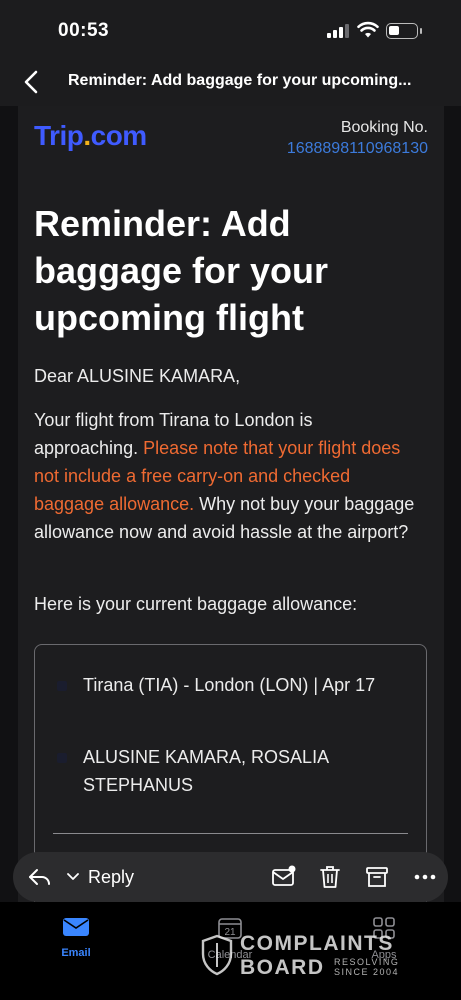 The image size is (461, 1000). I want to click on back-chevron-icon, so click(32, 82).